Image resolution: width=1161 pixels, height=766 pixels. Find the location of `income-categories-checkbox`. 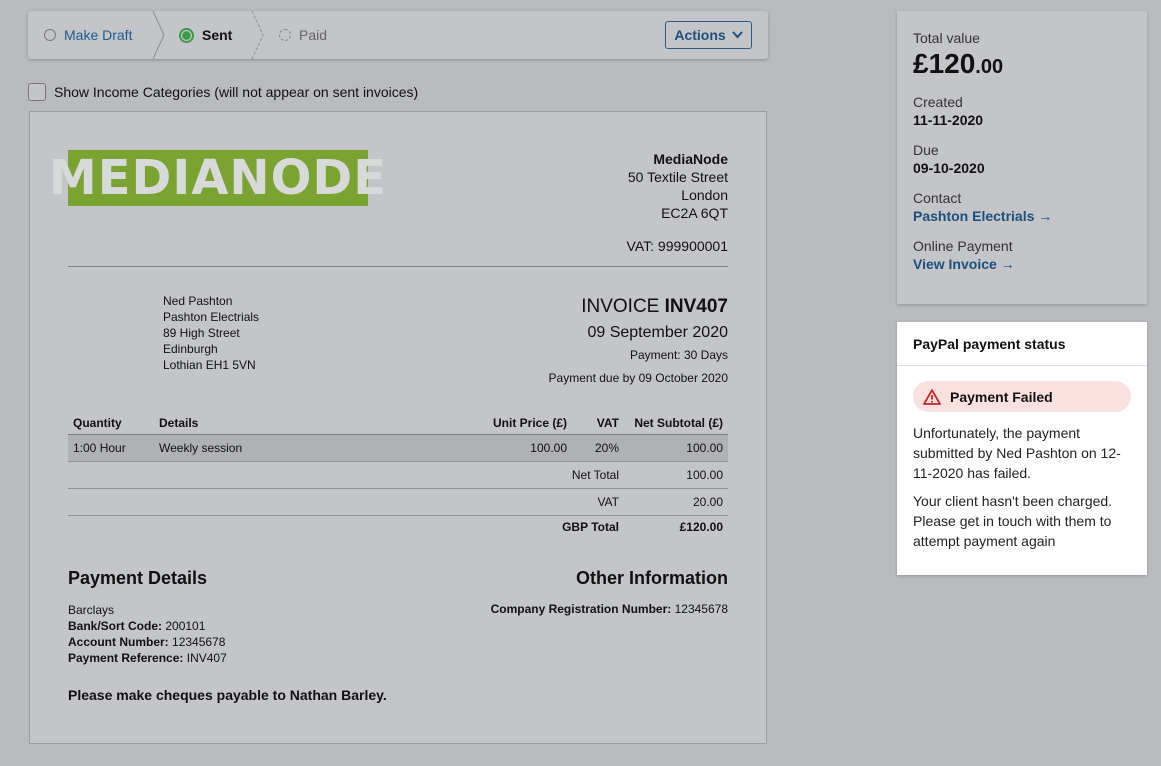

income-categories-checkbox is located at coordinates (37, 92).